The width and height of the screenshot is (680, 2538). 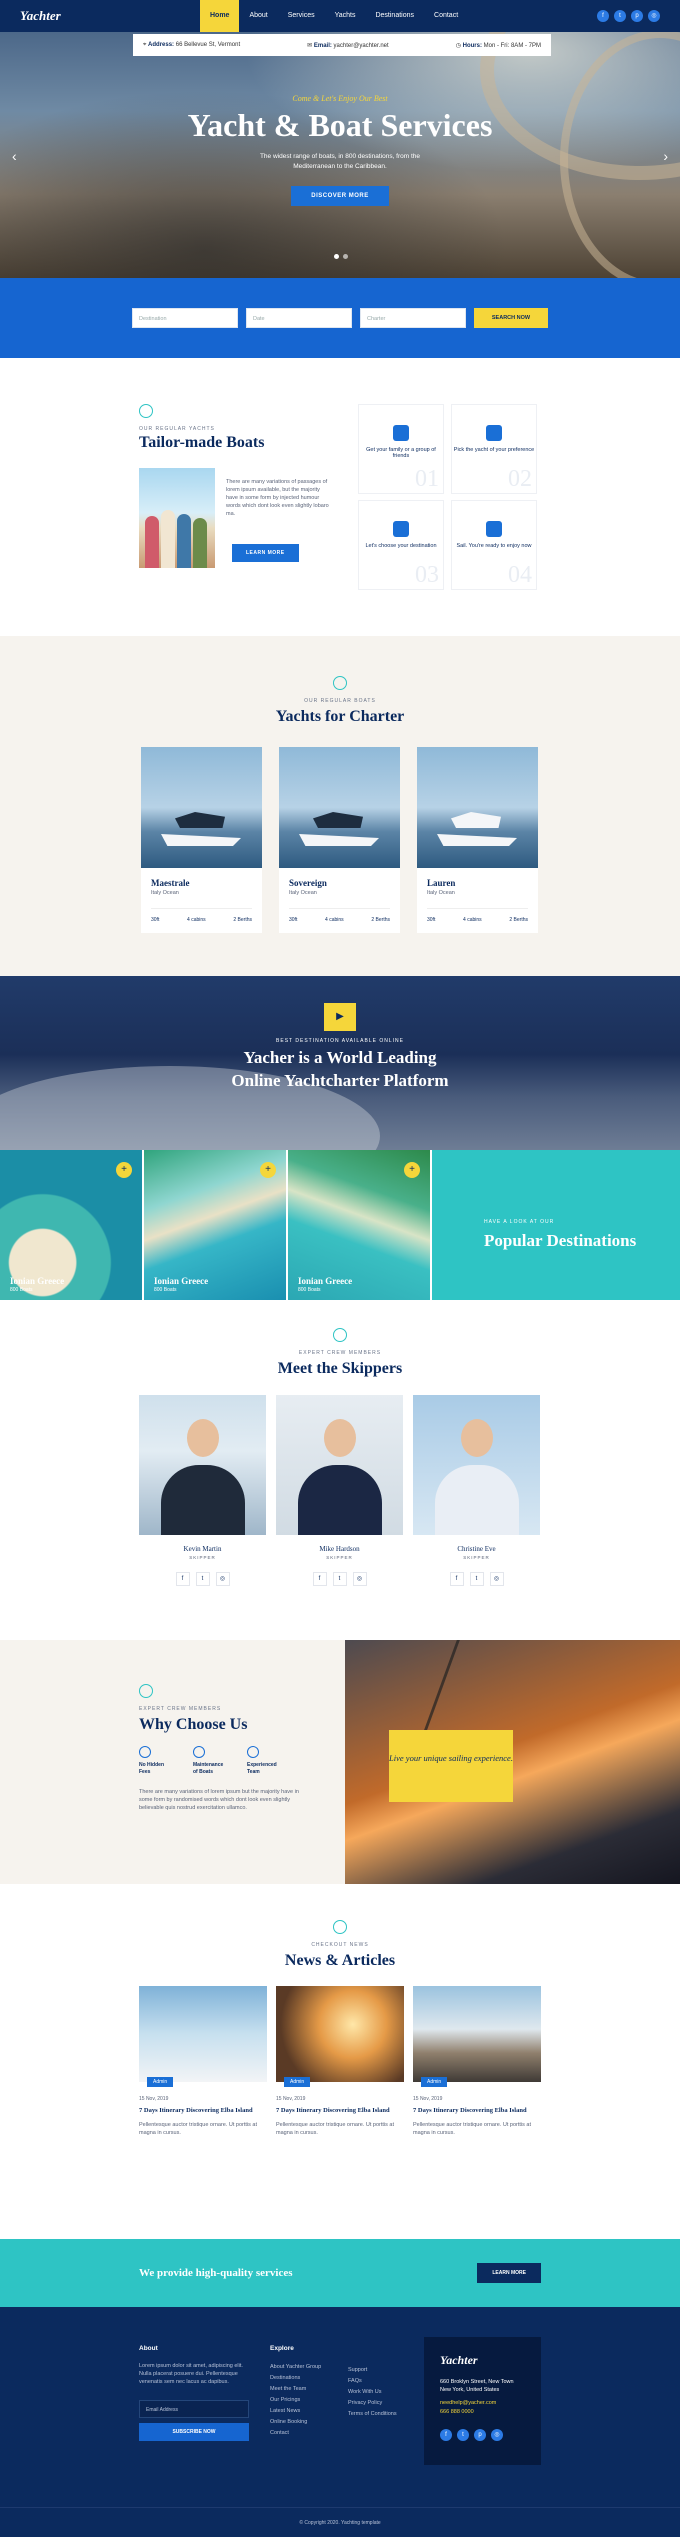 What do you see at coordinates (477, 2036) in the screenshot?
I see `news-photo: Admin` at bounding box center [477, 2036].